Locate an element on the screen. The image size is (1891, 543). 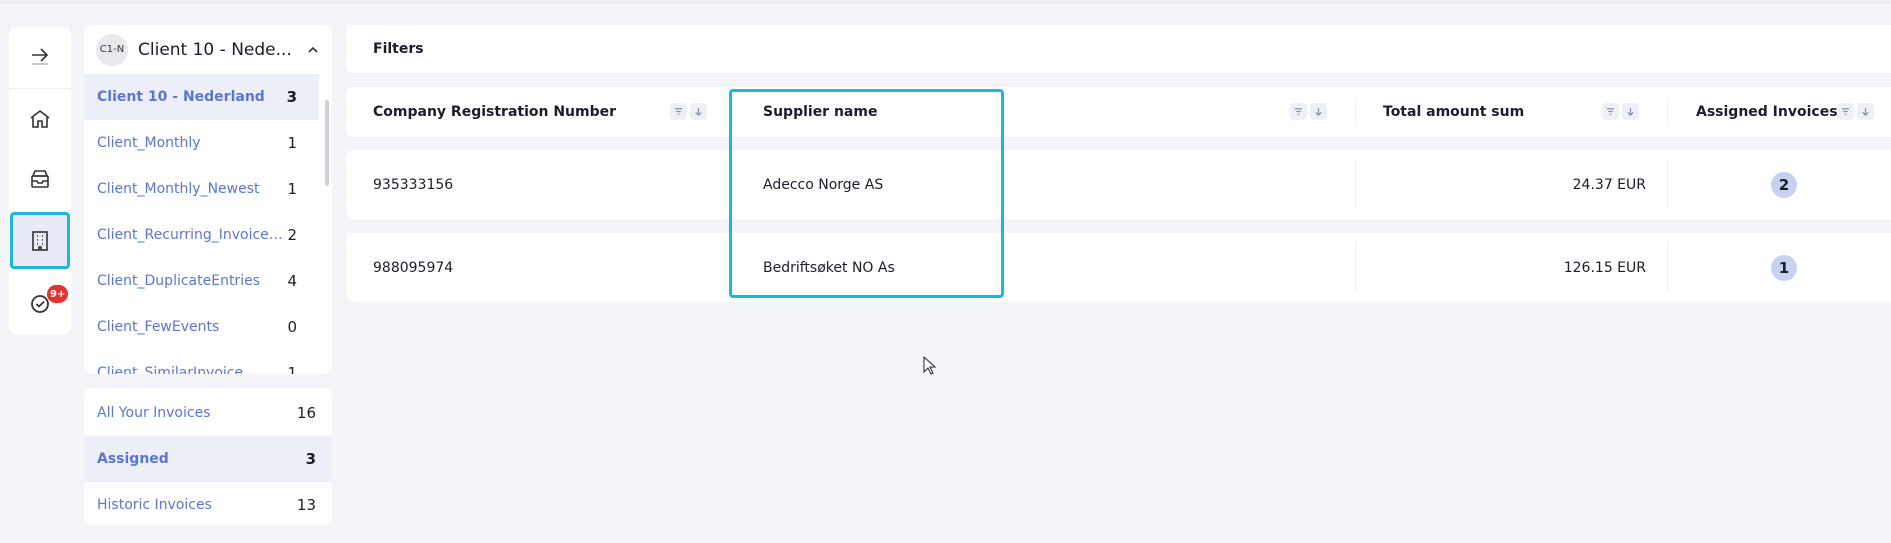
column-header-reg: Company Registration Number is located at coordinates (494, 112).